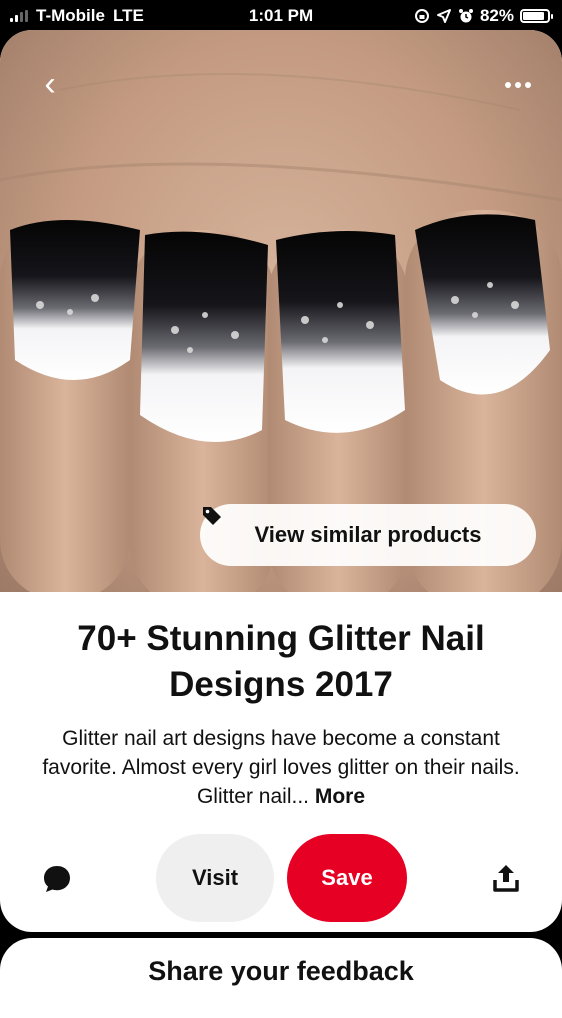 The height and width of the screenshot is (1018, 562). I want to click on pin-title: 70+ Stunning Glitter Nail Designs 2017, so click(281, 661).